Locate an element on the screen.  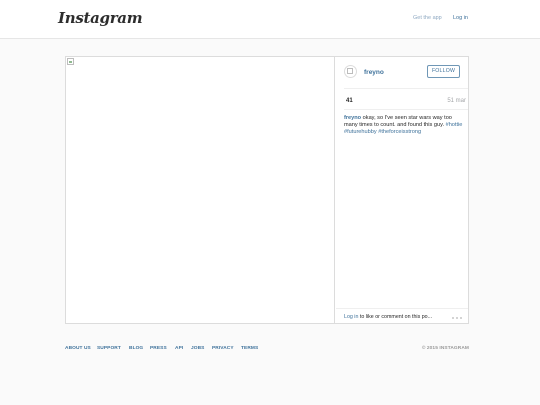
copyright-text: © 2015 INSTAGRAM is located at coordinates (445, 348).